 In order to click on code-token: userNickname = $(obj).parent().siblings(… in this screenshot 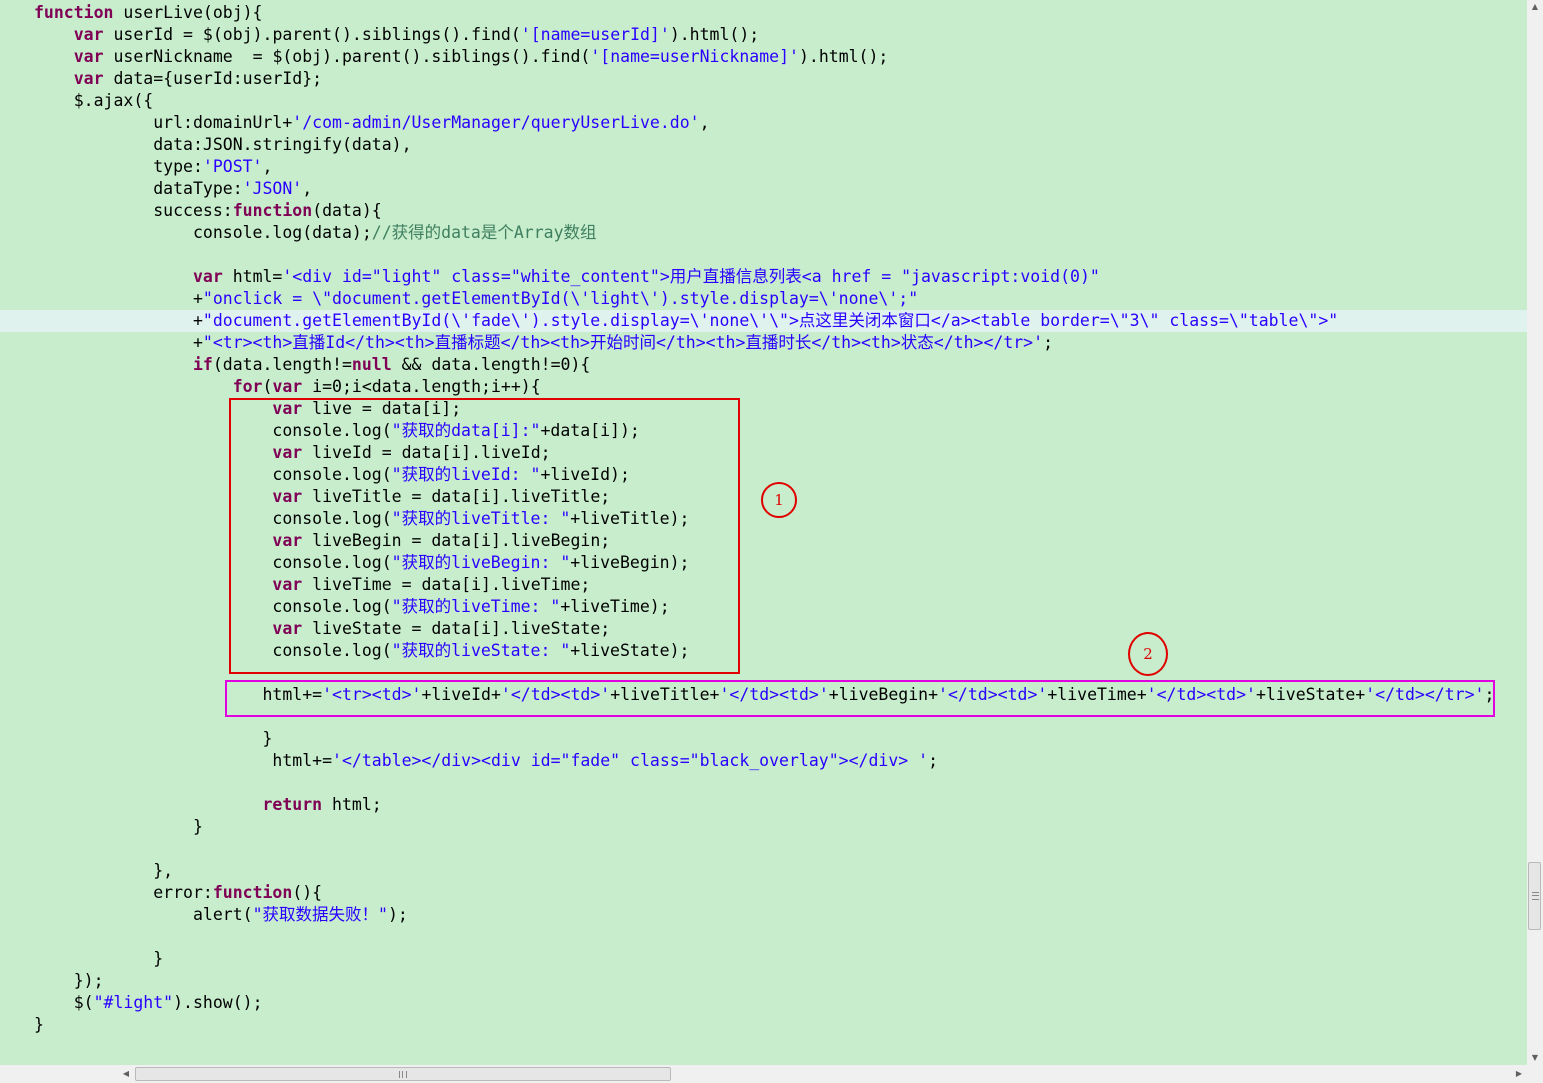, I will do `click(347, 56)`.